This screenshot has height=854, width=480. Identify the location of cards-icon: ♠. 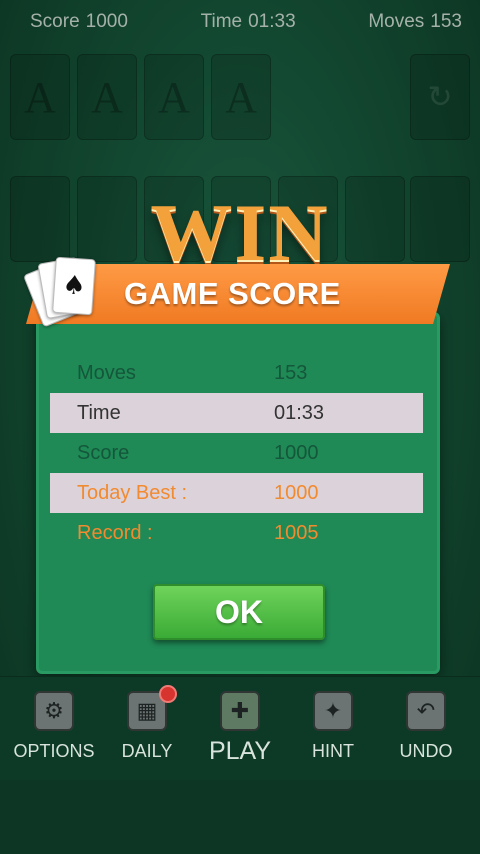
(60, 290).